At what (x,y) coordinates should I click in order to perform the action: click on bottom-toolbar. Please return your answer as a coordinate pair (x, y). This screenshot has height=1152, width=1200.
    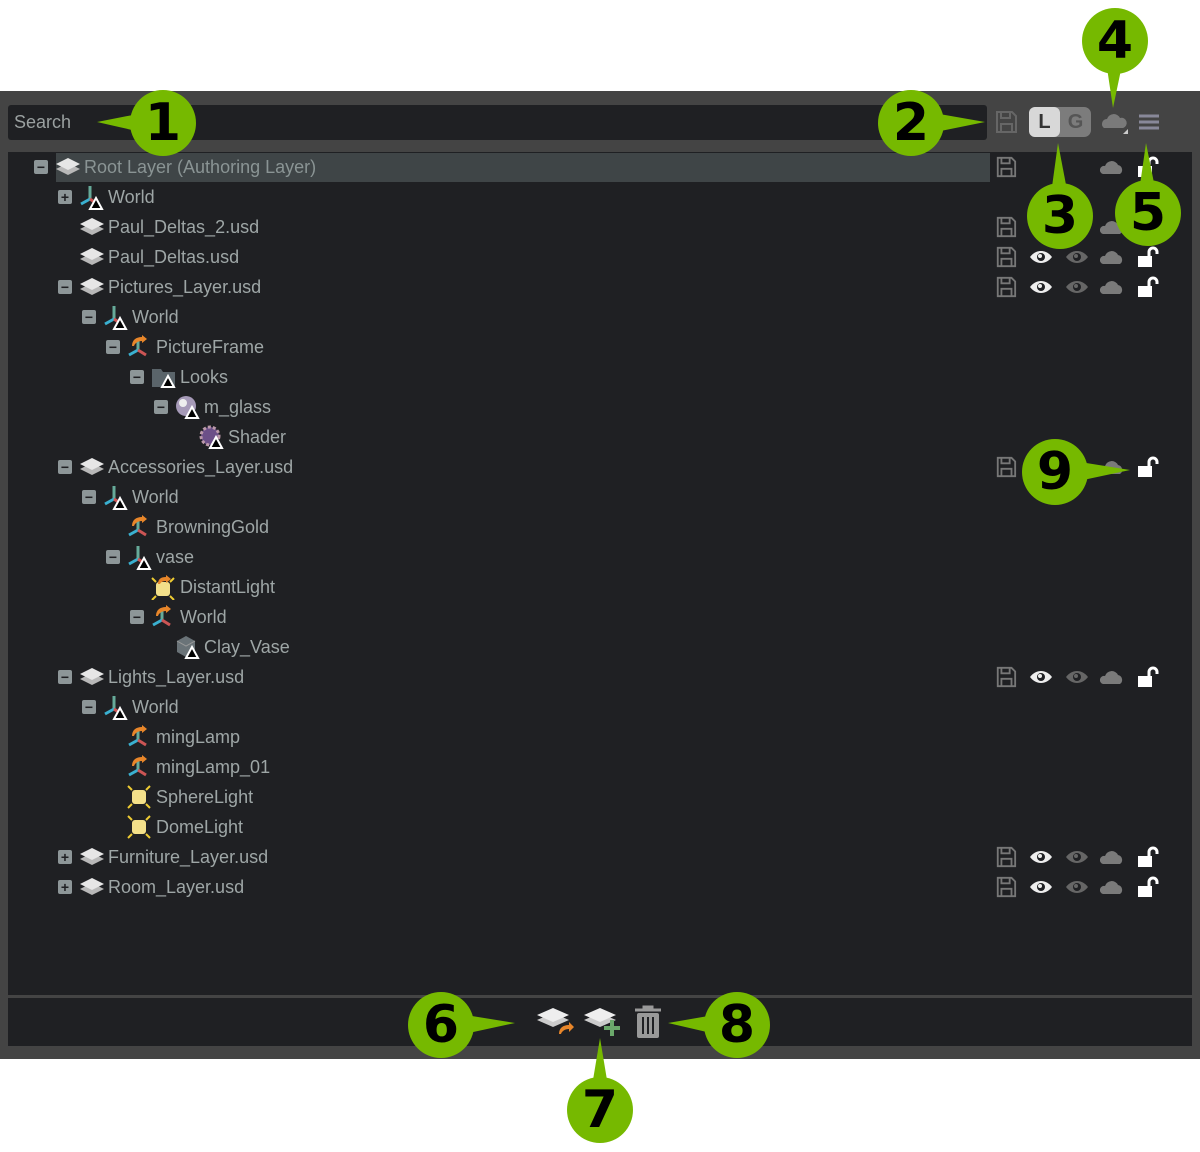
    Looking at the image, I should click on (600, 1022).